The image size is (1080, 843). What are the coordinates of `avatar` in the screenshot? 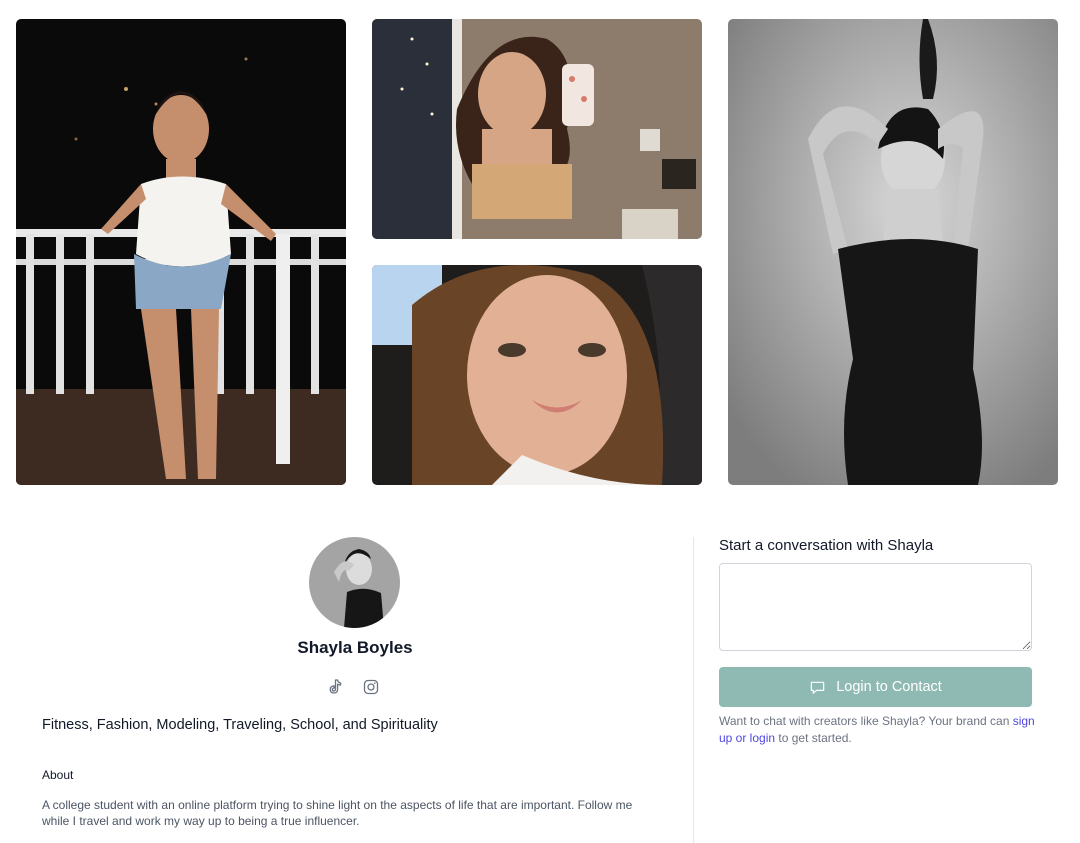 It's located at (354, 582).